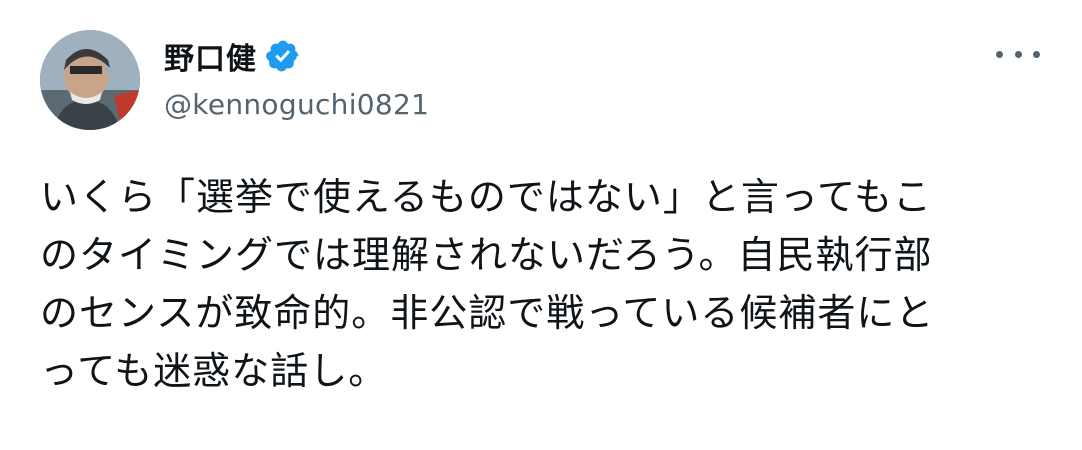 The width and height of the screenshot is (1082, 450). Describe the element at coordinates (210, 56) in the screenshot. I see `display-name: 野口健` at that location.